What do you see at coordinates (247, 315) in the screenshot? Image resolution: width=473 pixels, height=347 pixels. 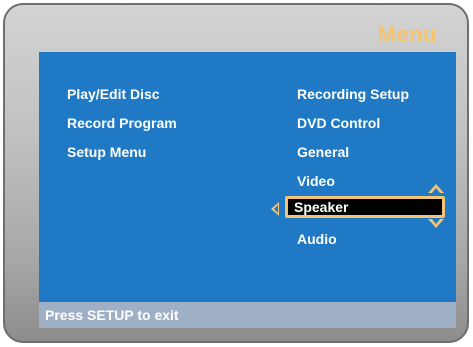 I see `status-bar: Press SETUP to exit` at bounding box center [247, 315].